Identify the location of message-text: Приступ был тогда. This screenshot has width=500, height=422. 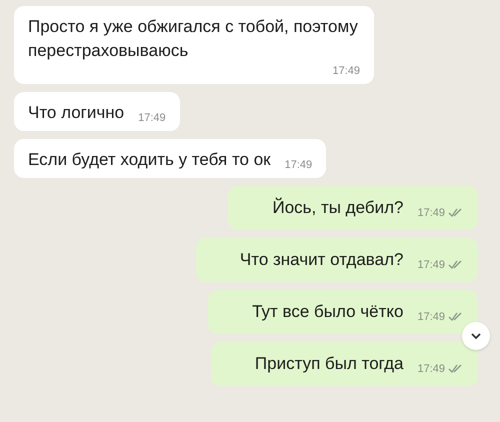
(329, 363).